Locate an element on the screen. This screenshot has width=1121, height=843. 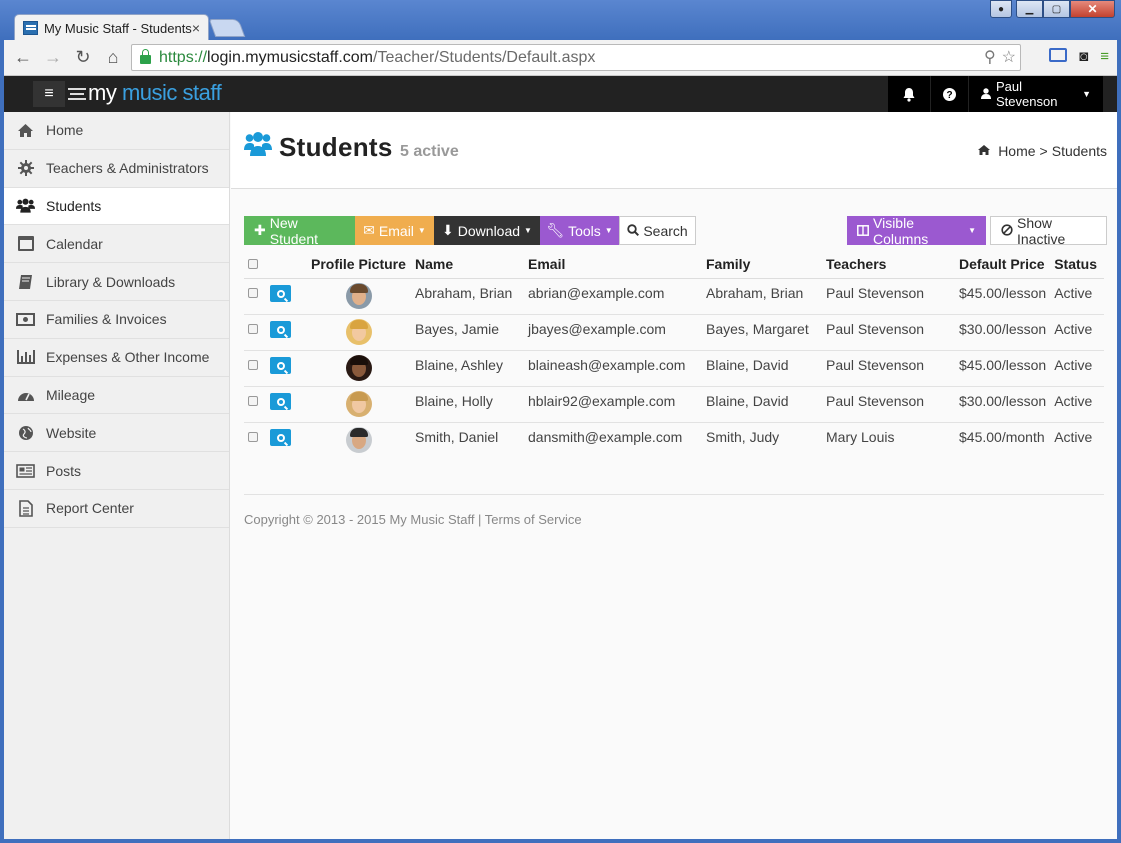
column-header-name: Name is located at coordinates (467, 264).